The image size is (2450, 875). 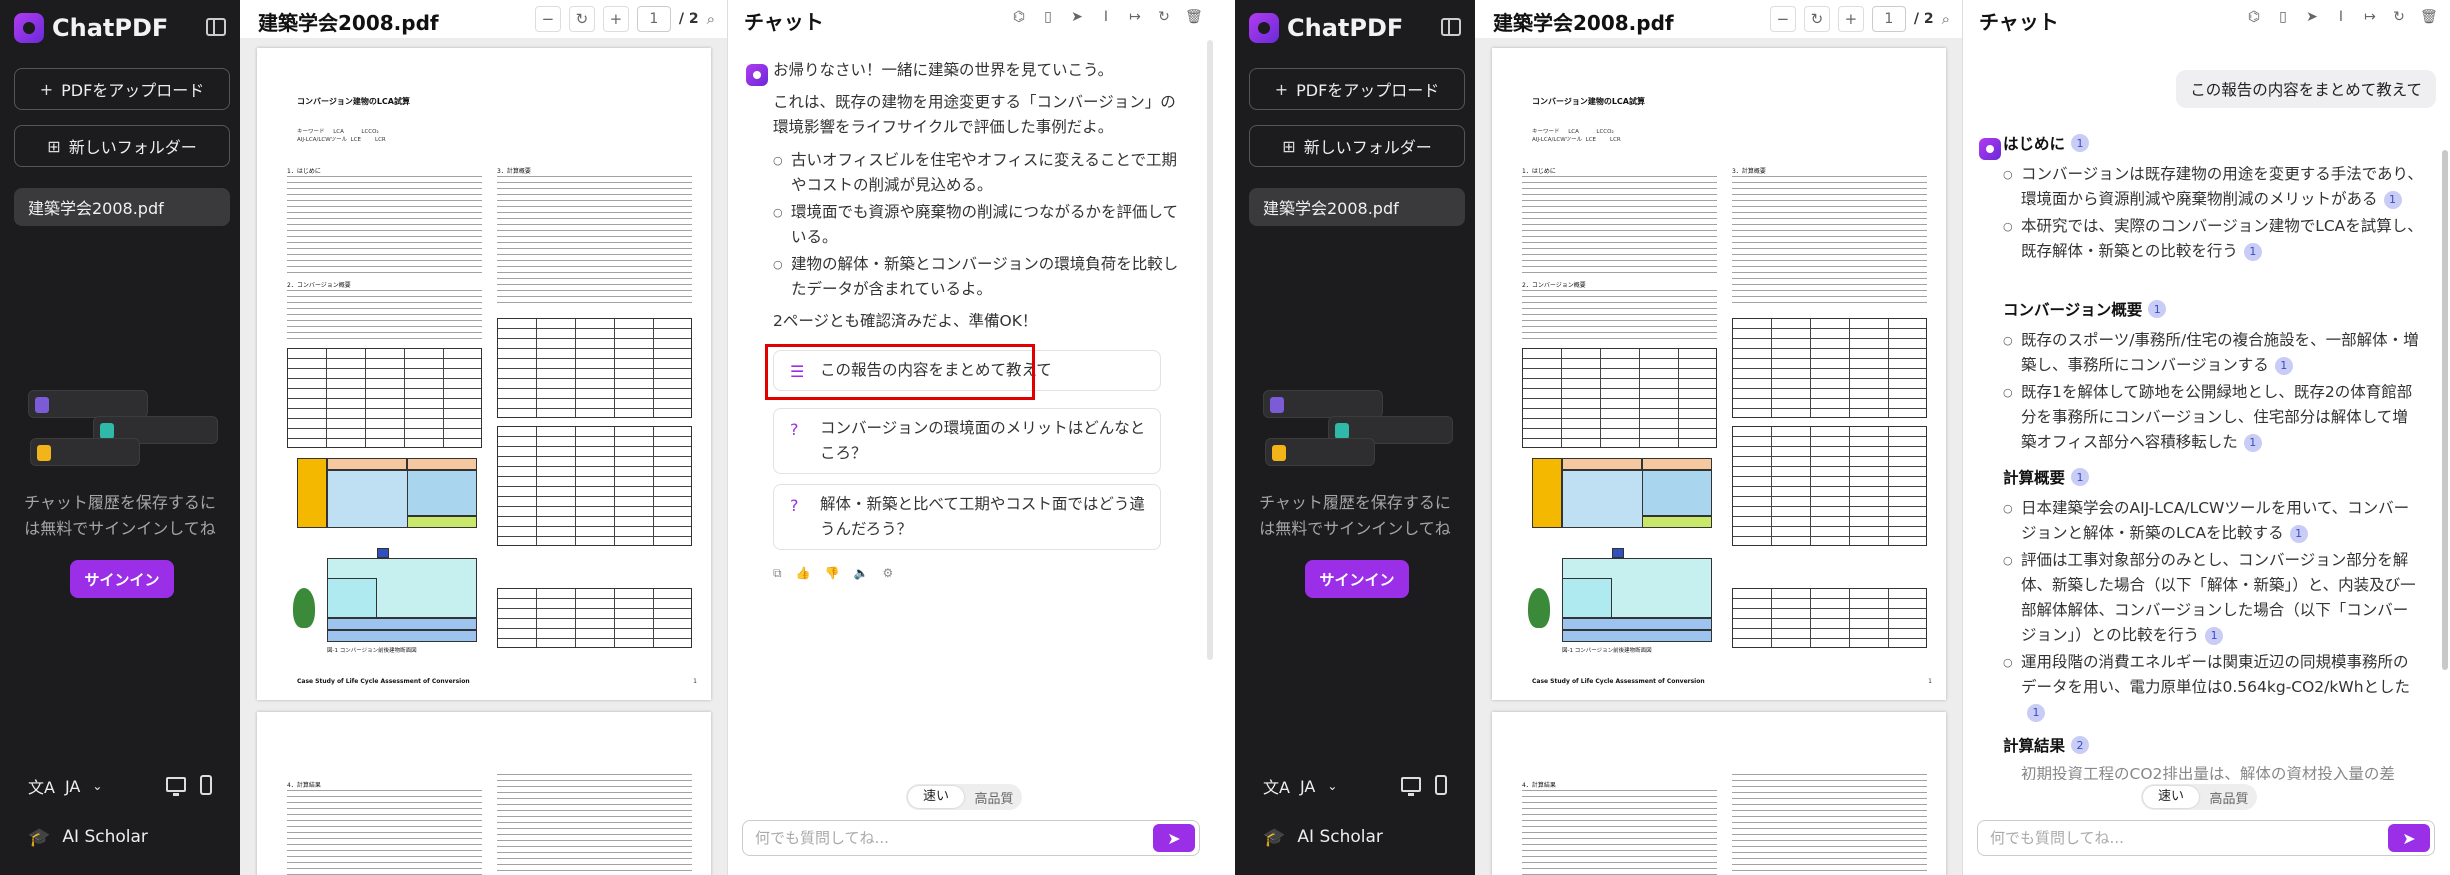 What do you see at coordinates (304, 171) in the screenshot?
I see `pdf-section-heading: 1．はじめに` at bounding box center [304, 171].